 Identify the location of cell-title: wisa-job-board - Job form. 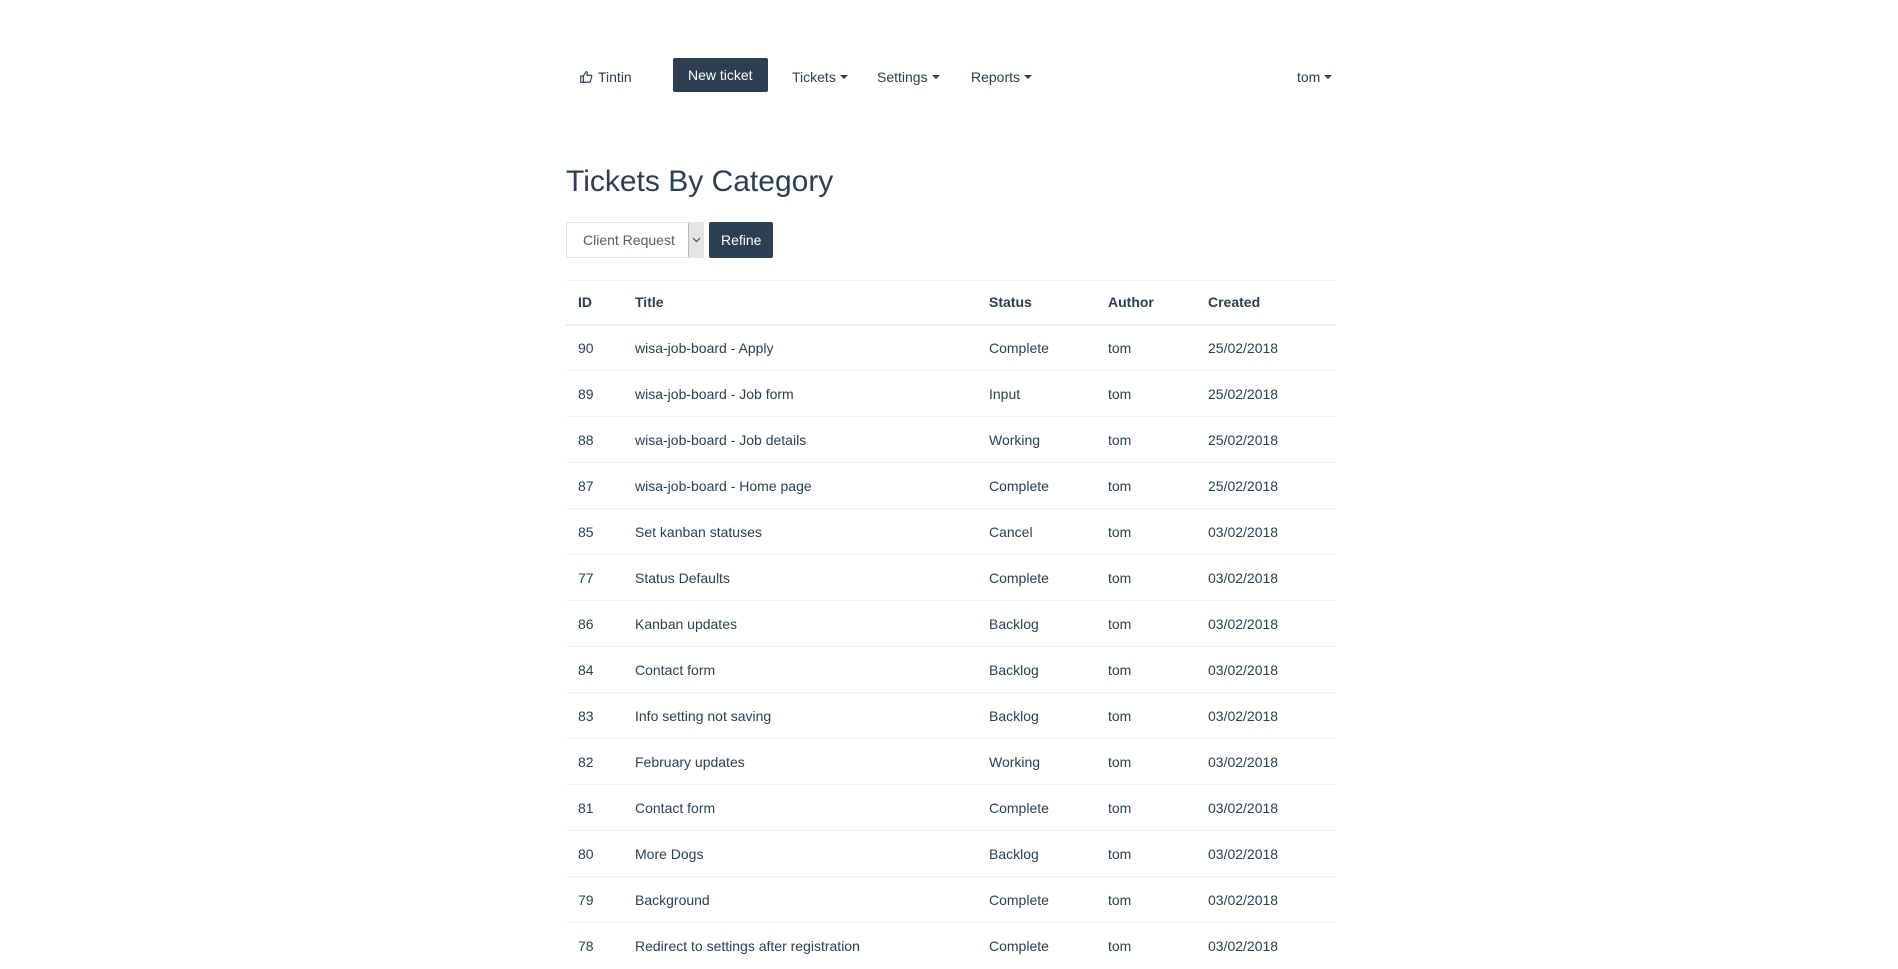
(800, 393).